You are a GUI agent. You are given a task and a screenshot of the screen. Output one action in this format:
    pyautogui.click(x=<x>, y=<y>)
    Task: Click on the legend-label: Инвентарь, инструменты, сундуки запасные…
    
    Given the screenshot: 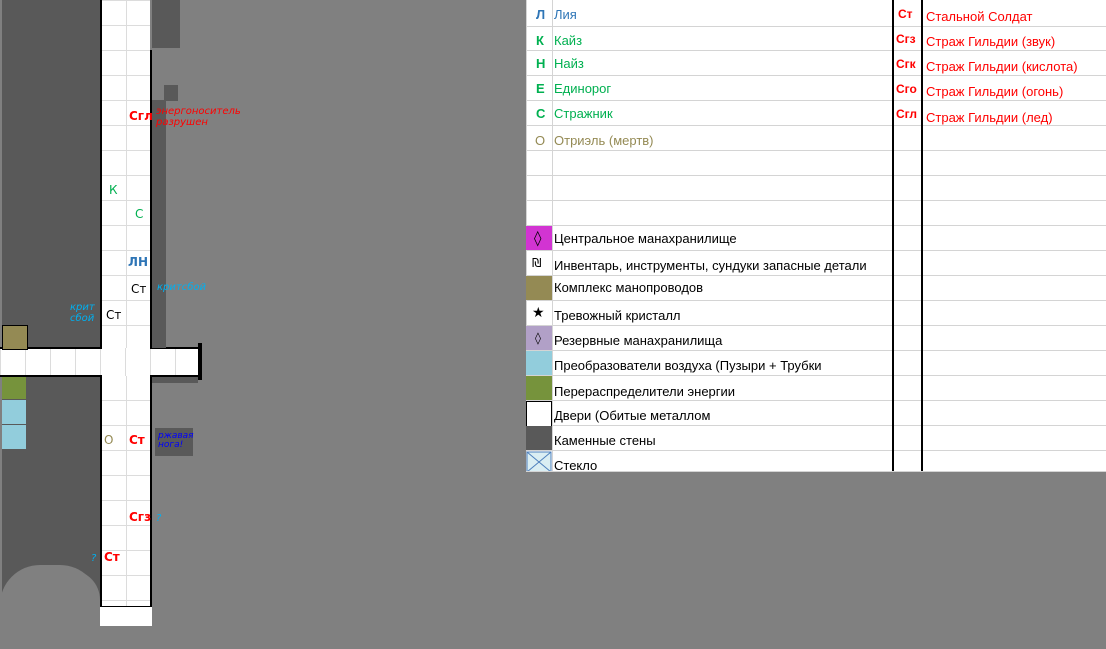 What is the action you would take?
    pyautogui.click(x=710, y=265)
    